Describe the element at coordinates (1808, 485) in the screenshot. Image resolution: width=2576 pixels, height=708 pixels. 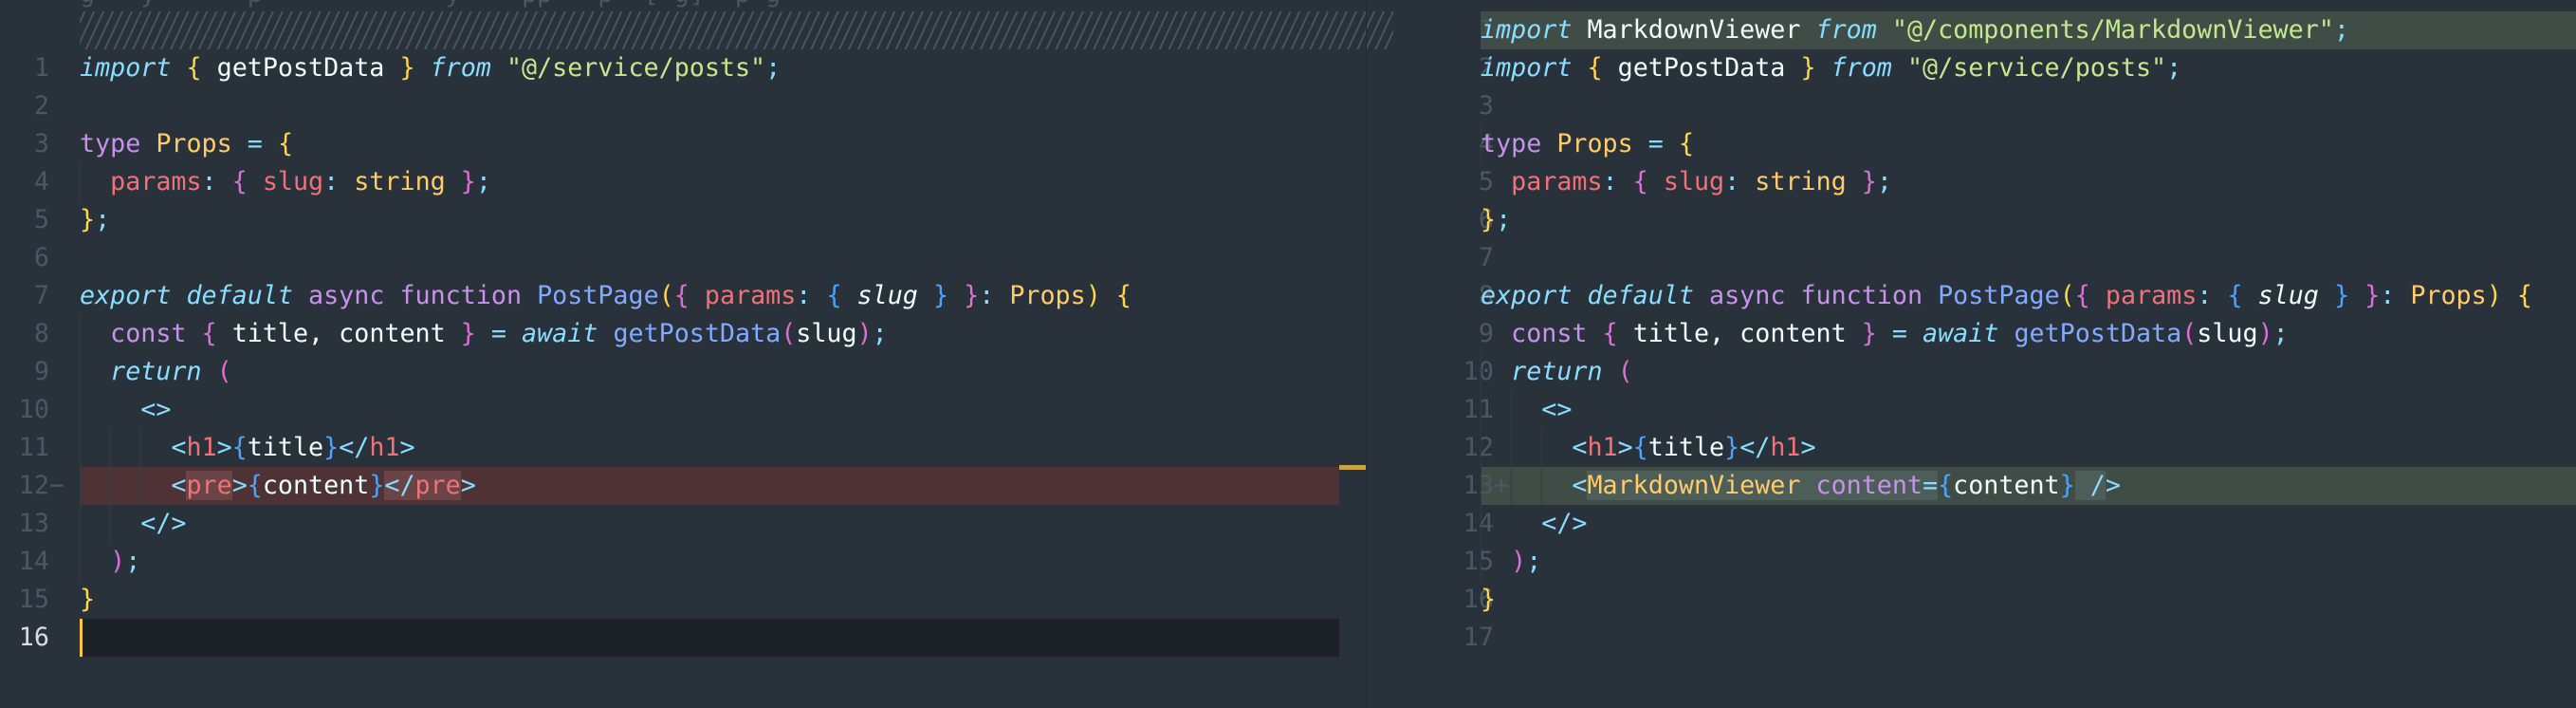
I see `code-token` at that location.